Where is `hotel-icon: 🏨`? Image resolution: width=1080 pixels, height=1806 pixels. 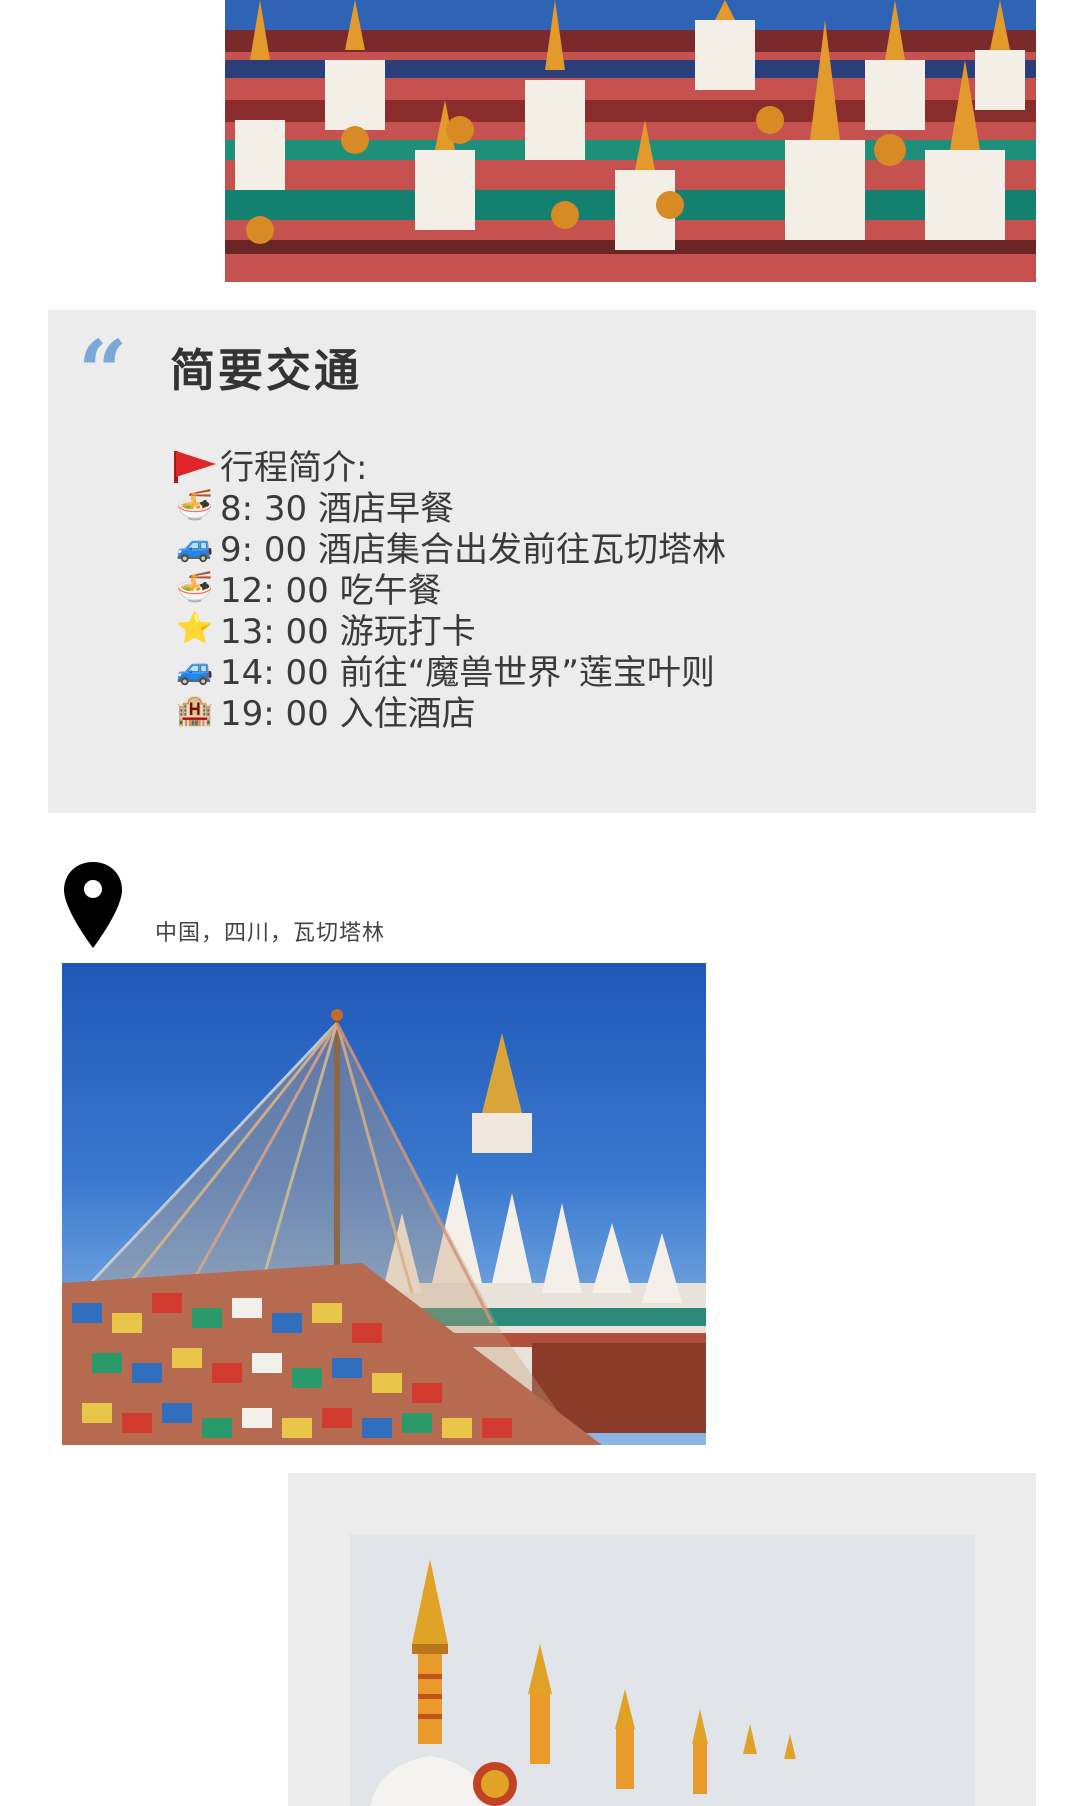
hotel-icon: 🏨 is located at coordinates (195, 710).